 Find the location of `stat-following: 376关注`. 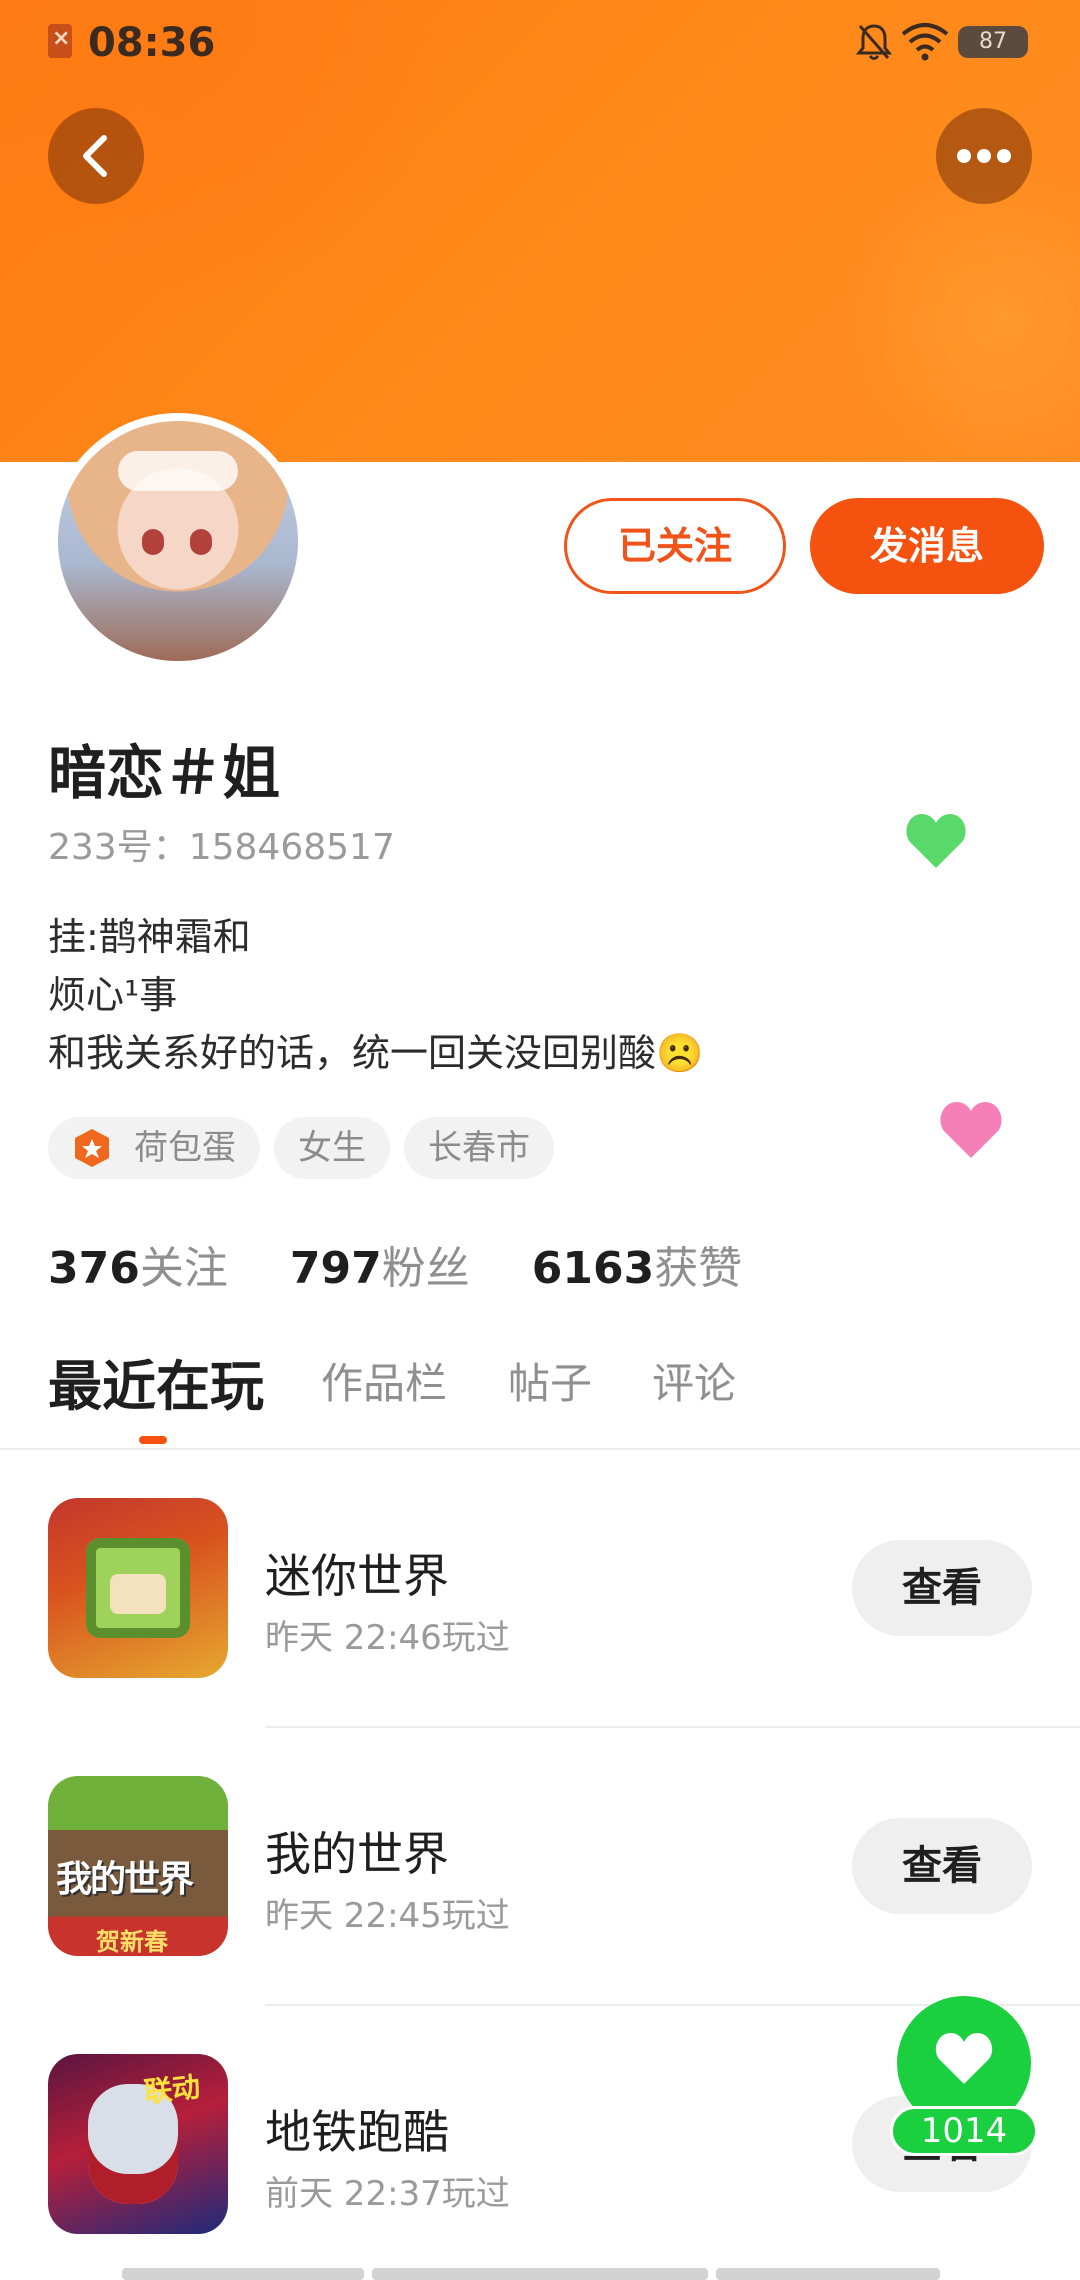

stat-following: 376关注 is located at coordinates (138, 1264).